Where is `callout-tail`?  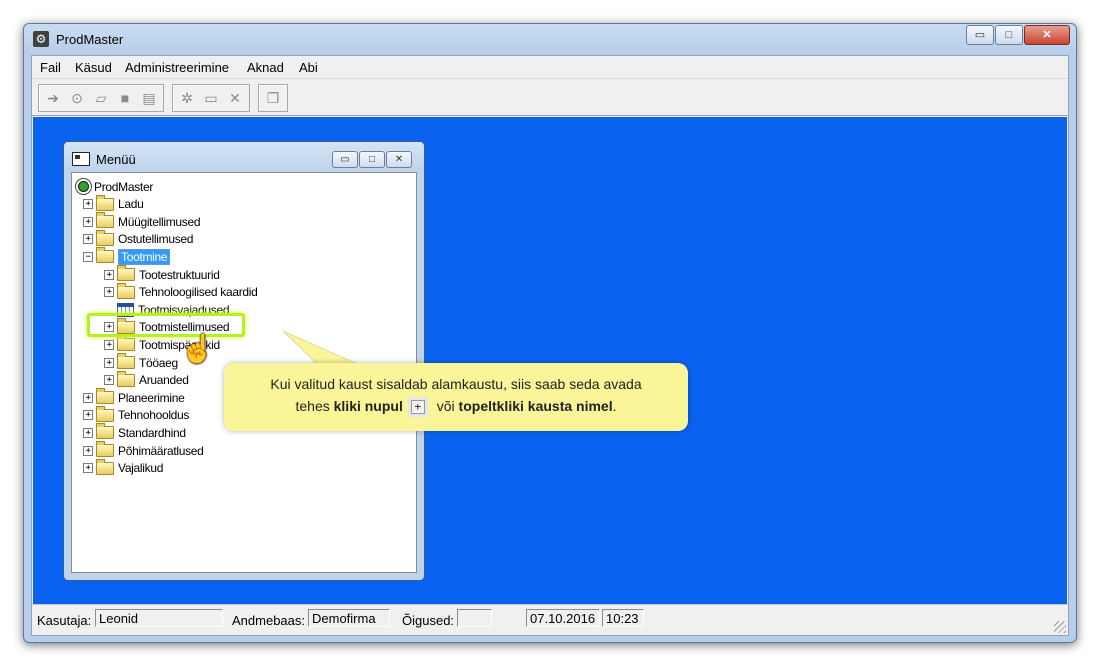
callout-tail is located at coordinates (321, 348).